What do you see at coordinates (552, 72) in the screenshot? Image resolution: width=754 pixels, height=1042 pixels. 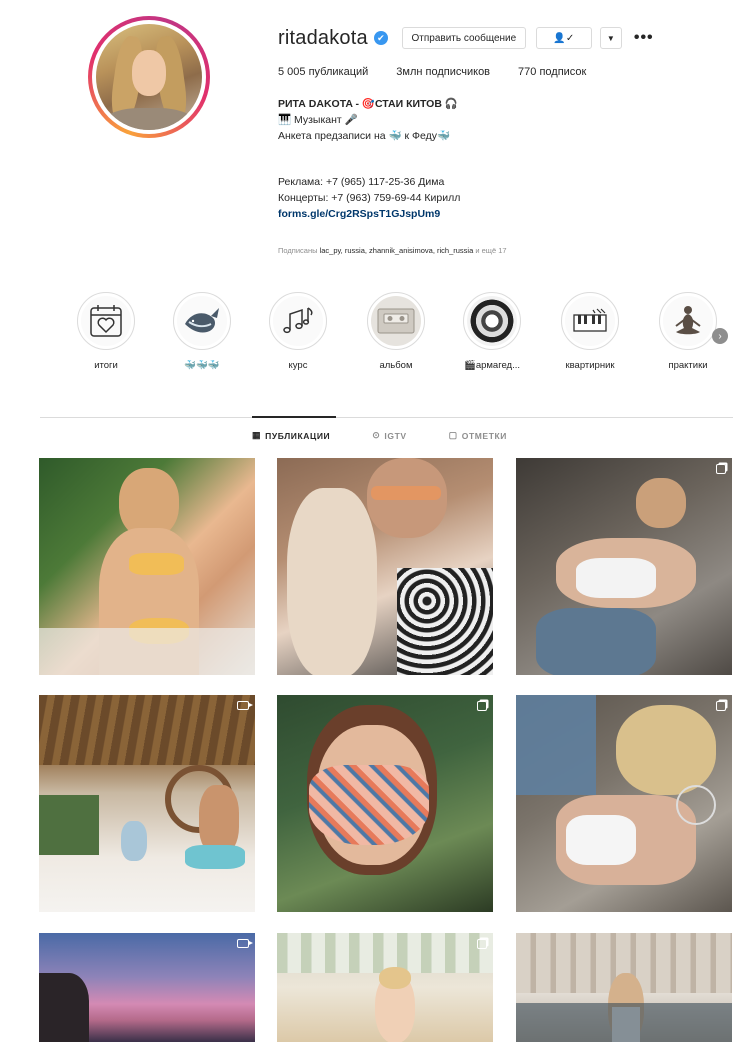 I see `following-count: 770 подписок` at bounding box center [552, 72].